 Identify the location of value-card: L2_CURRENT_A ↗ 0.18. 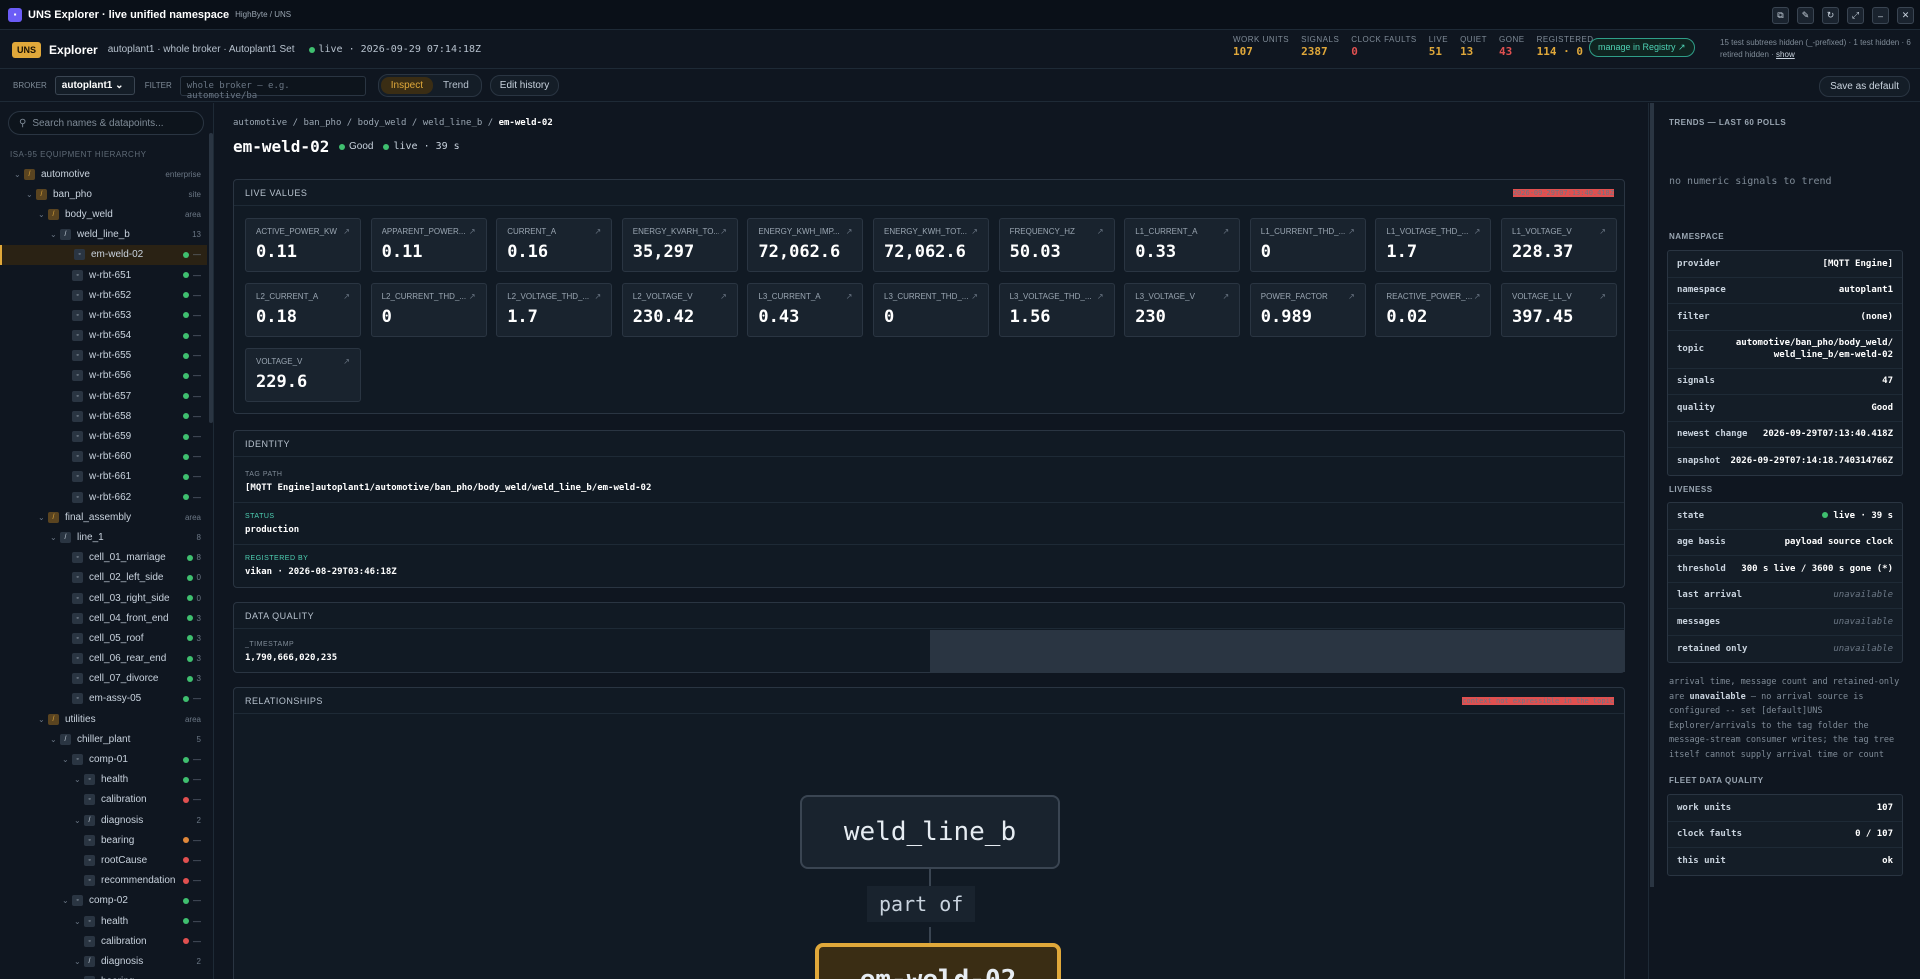
(303, 310).